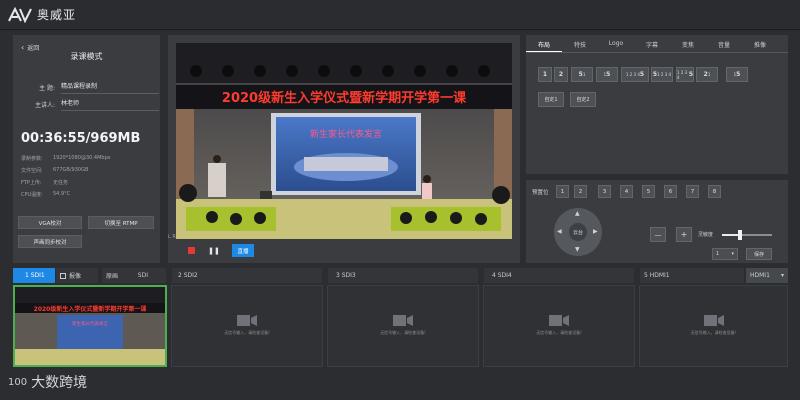 This screenshot has width=800, height=400. I want to click on layout-option: 51, so click(582, 74).